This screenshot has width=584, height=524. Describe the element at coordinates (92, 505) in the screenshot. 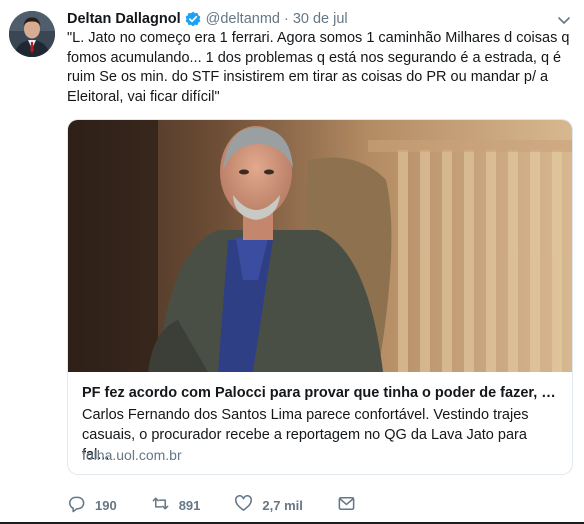

I see `reply-button: 190` at that location.